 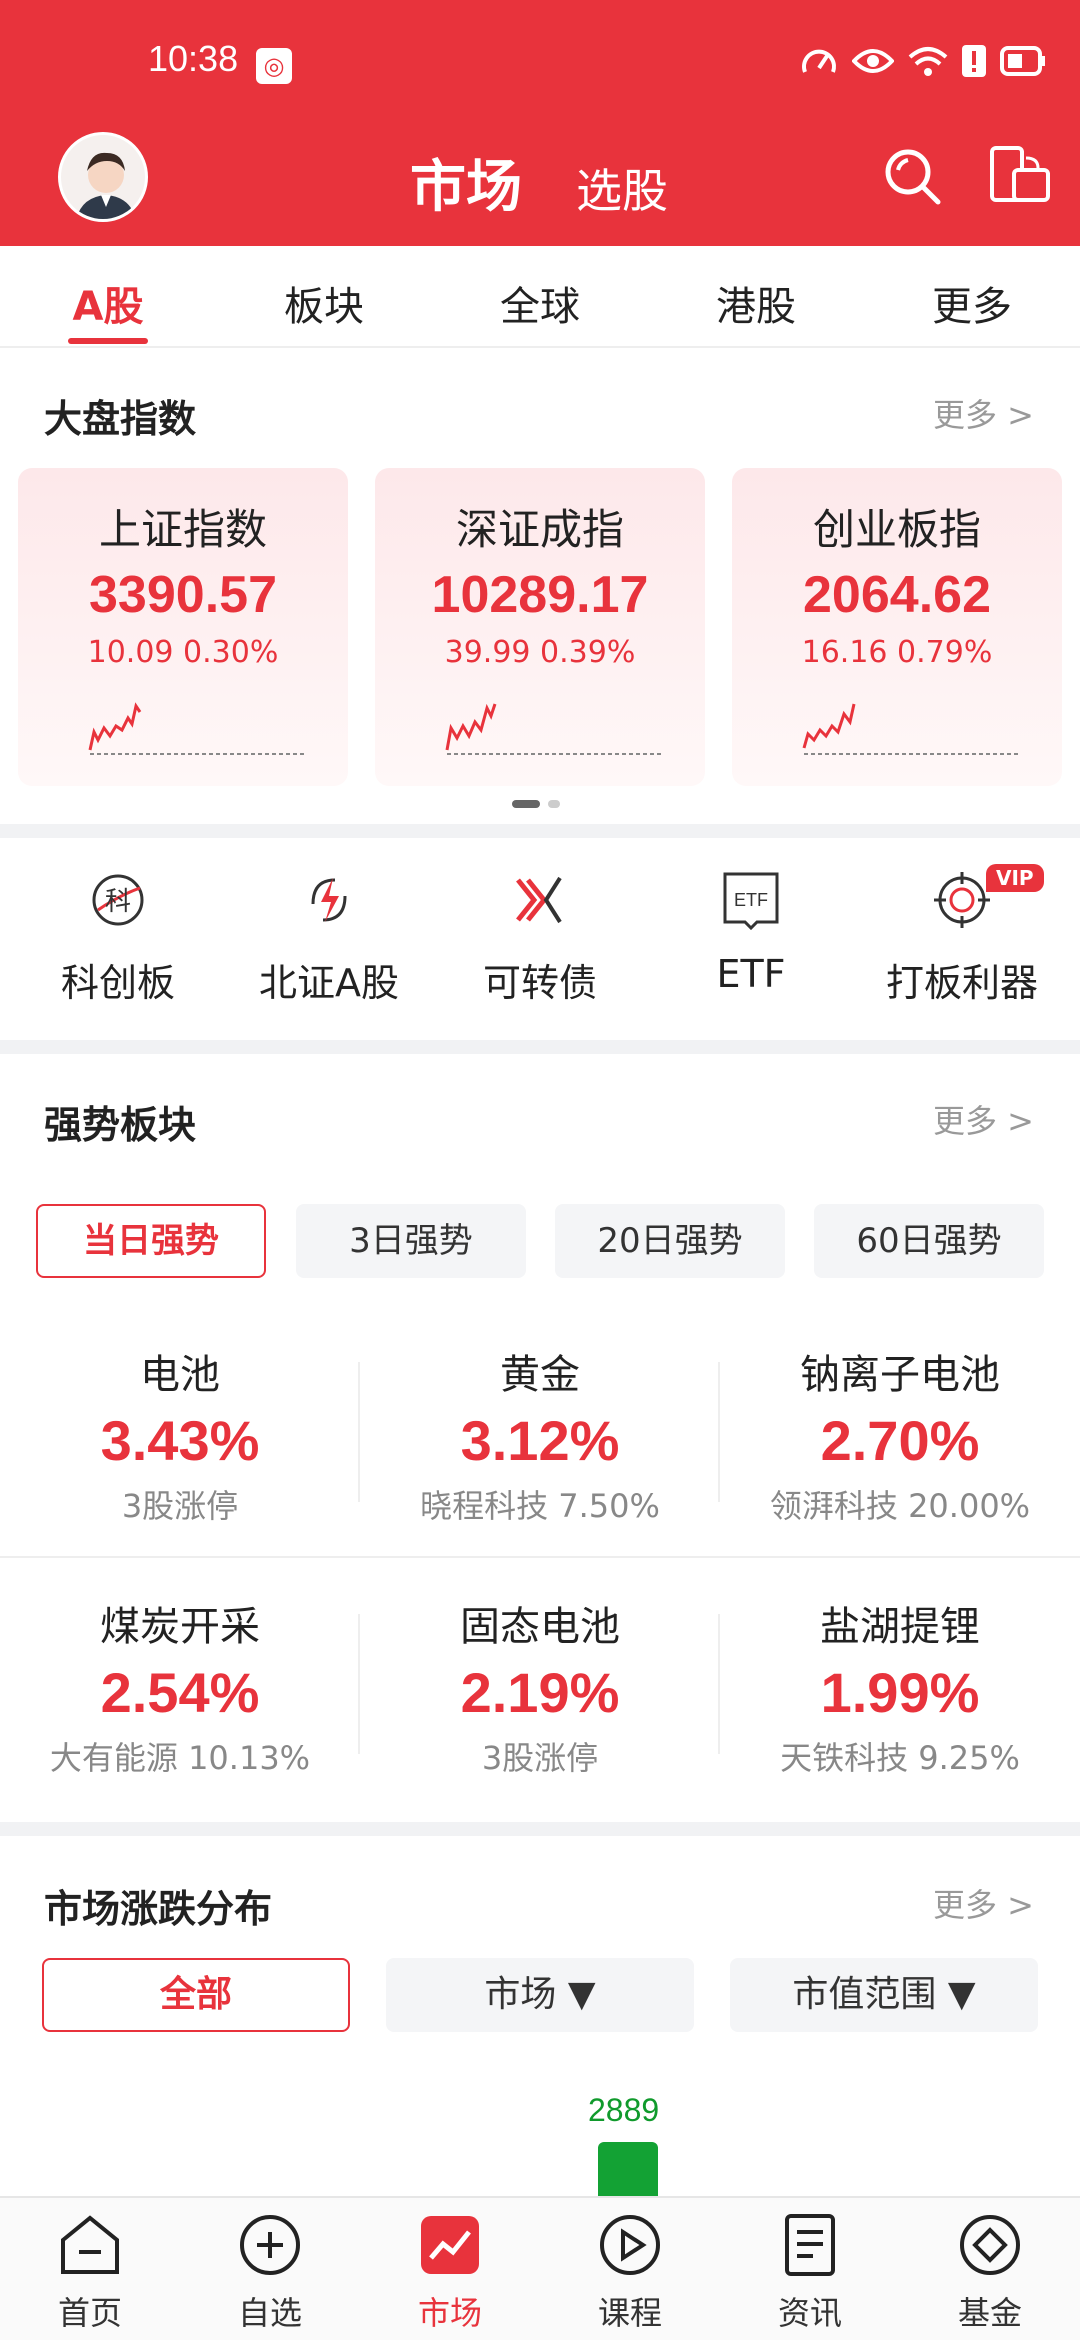 What do you see at coordinates (540, 1557) in the screenshot?
I see `row-divider` at bounding box center [540, 1557].